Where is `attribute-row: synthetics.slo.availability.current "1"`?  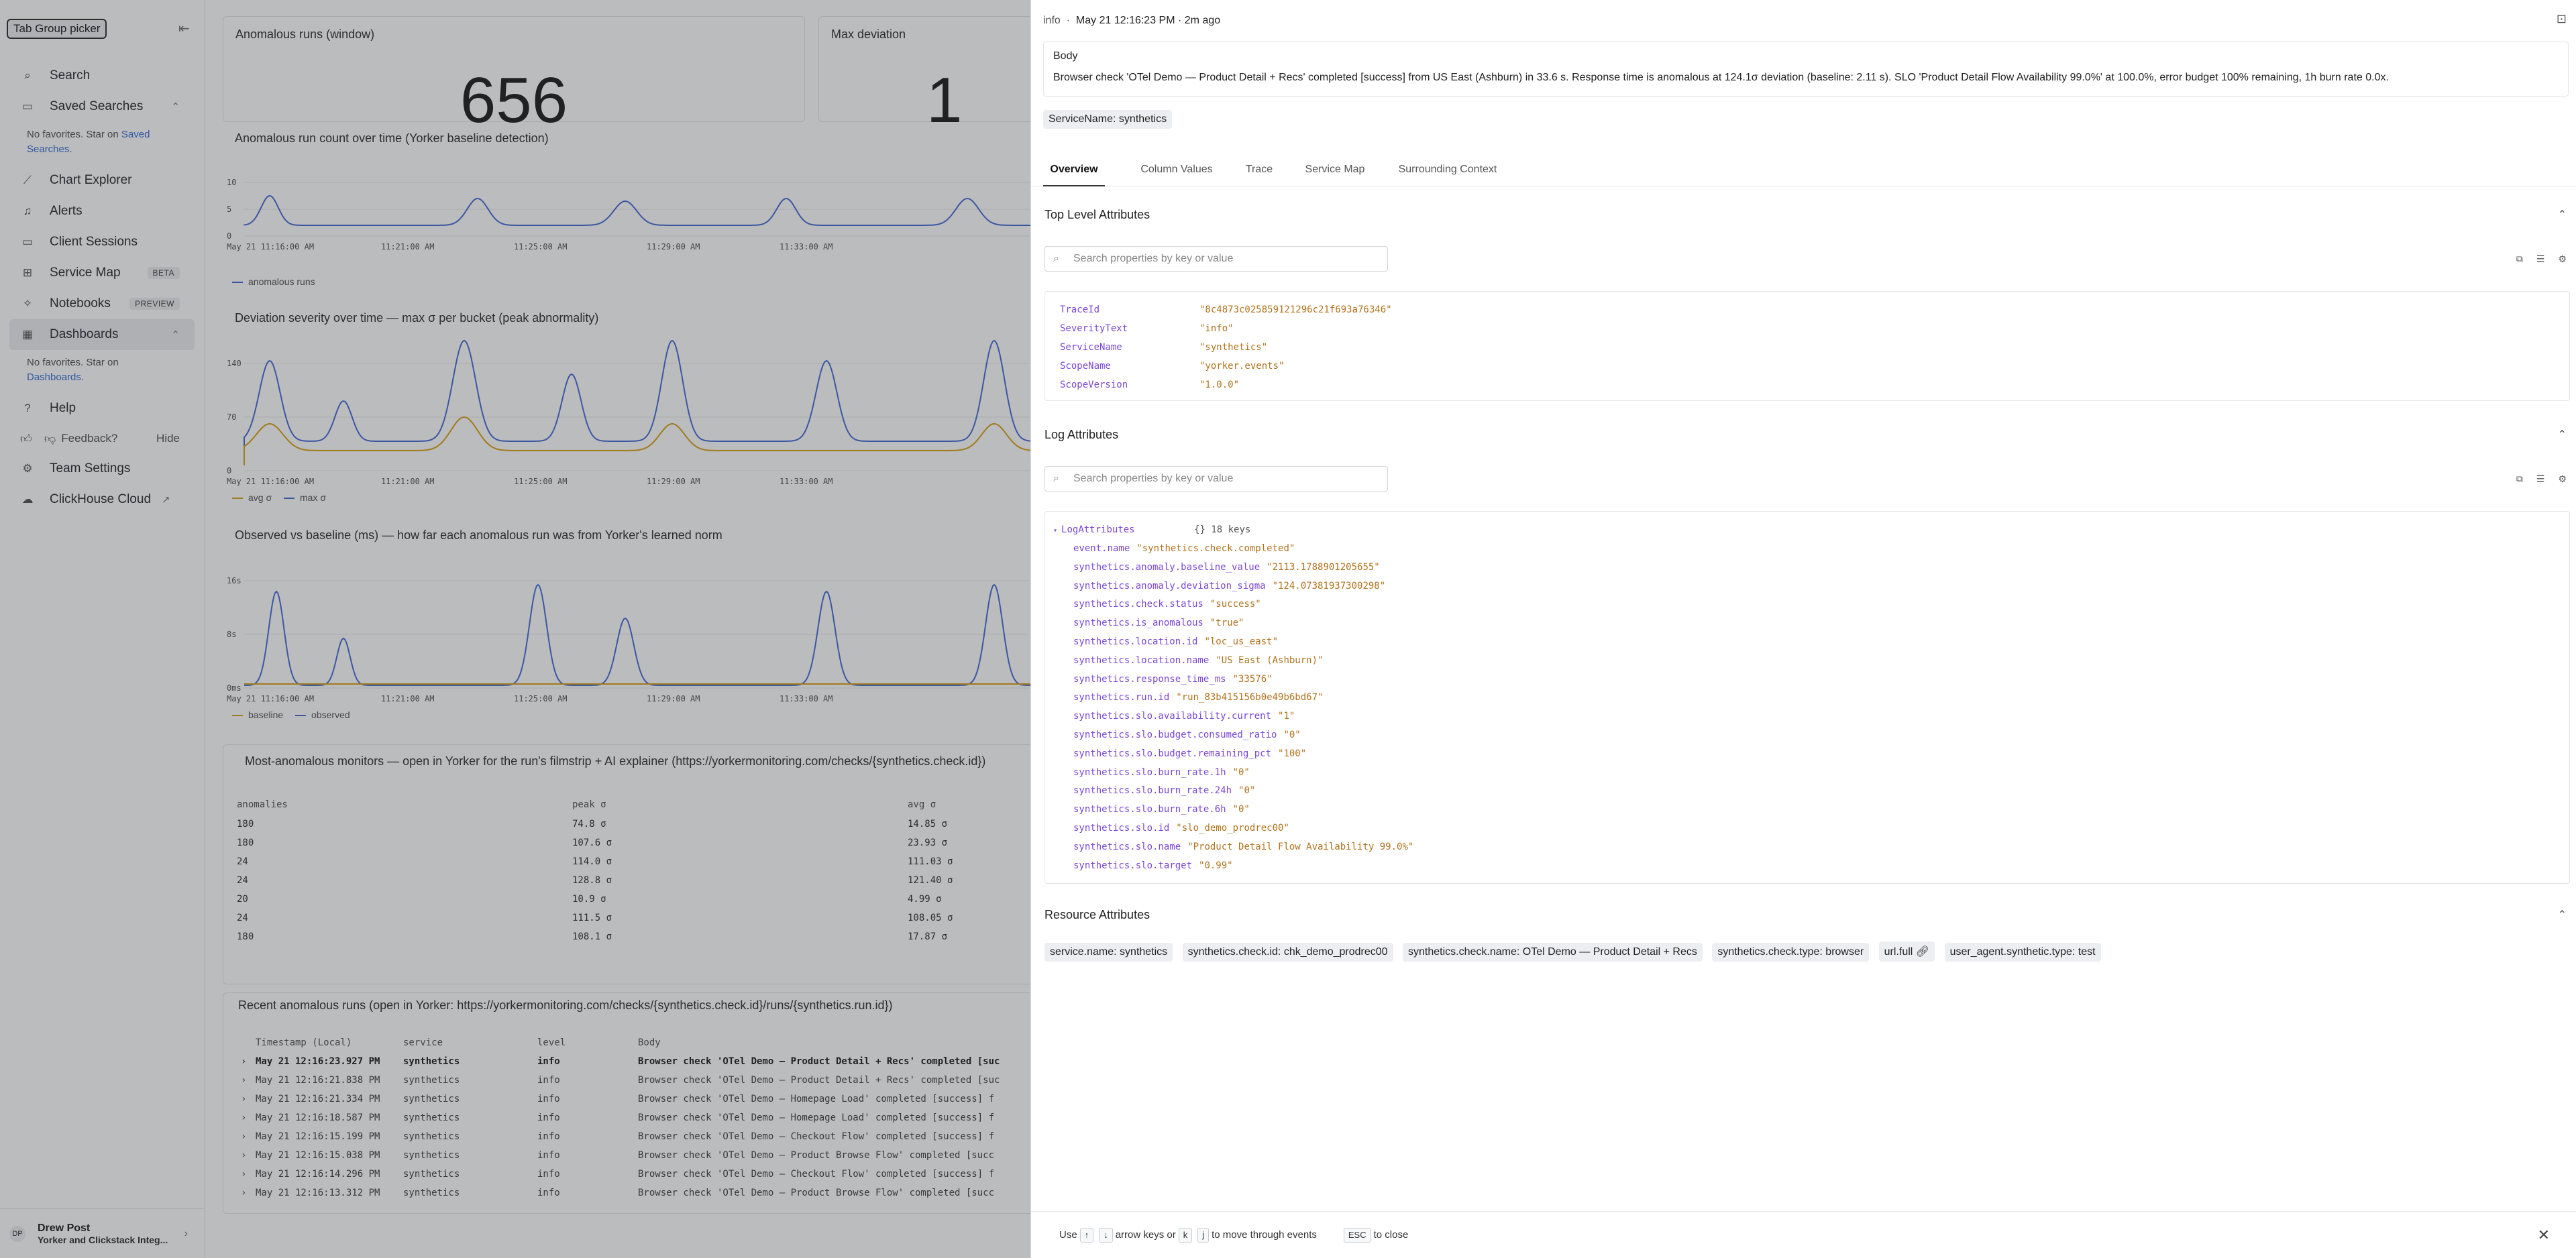 attribute-row: synthetics.slo.availability.current "1" is located at coordinates (1184, 716).